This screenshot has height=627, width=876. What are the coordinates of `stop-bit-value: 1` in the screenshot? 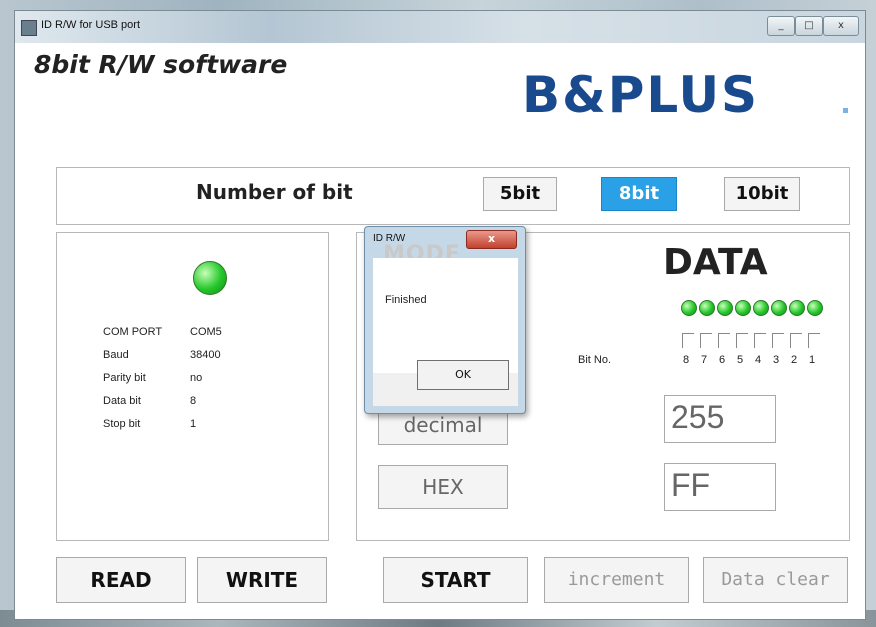 It's located at (193, 424).